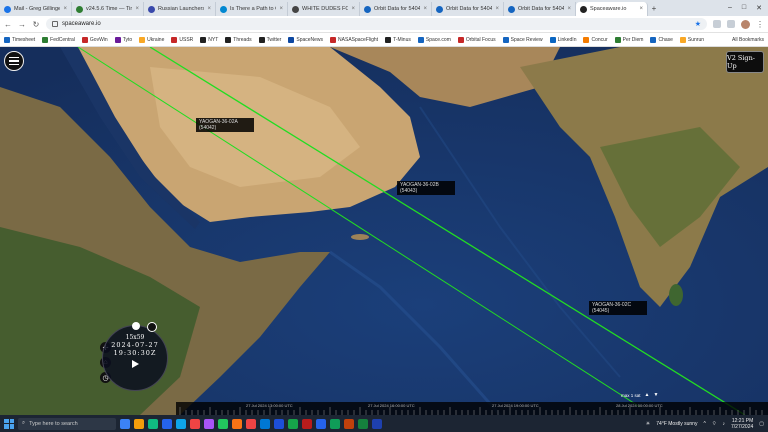  What do you see at coordinates (8, 24) in the screenshot?
I see `back-icon: ←` at bounding box center [8, 24].